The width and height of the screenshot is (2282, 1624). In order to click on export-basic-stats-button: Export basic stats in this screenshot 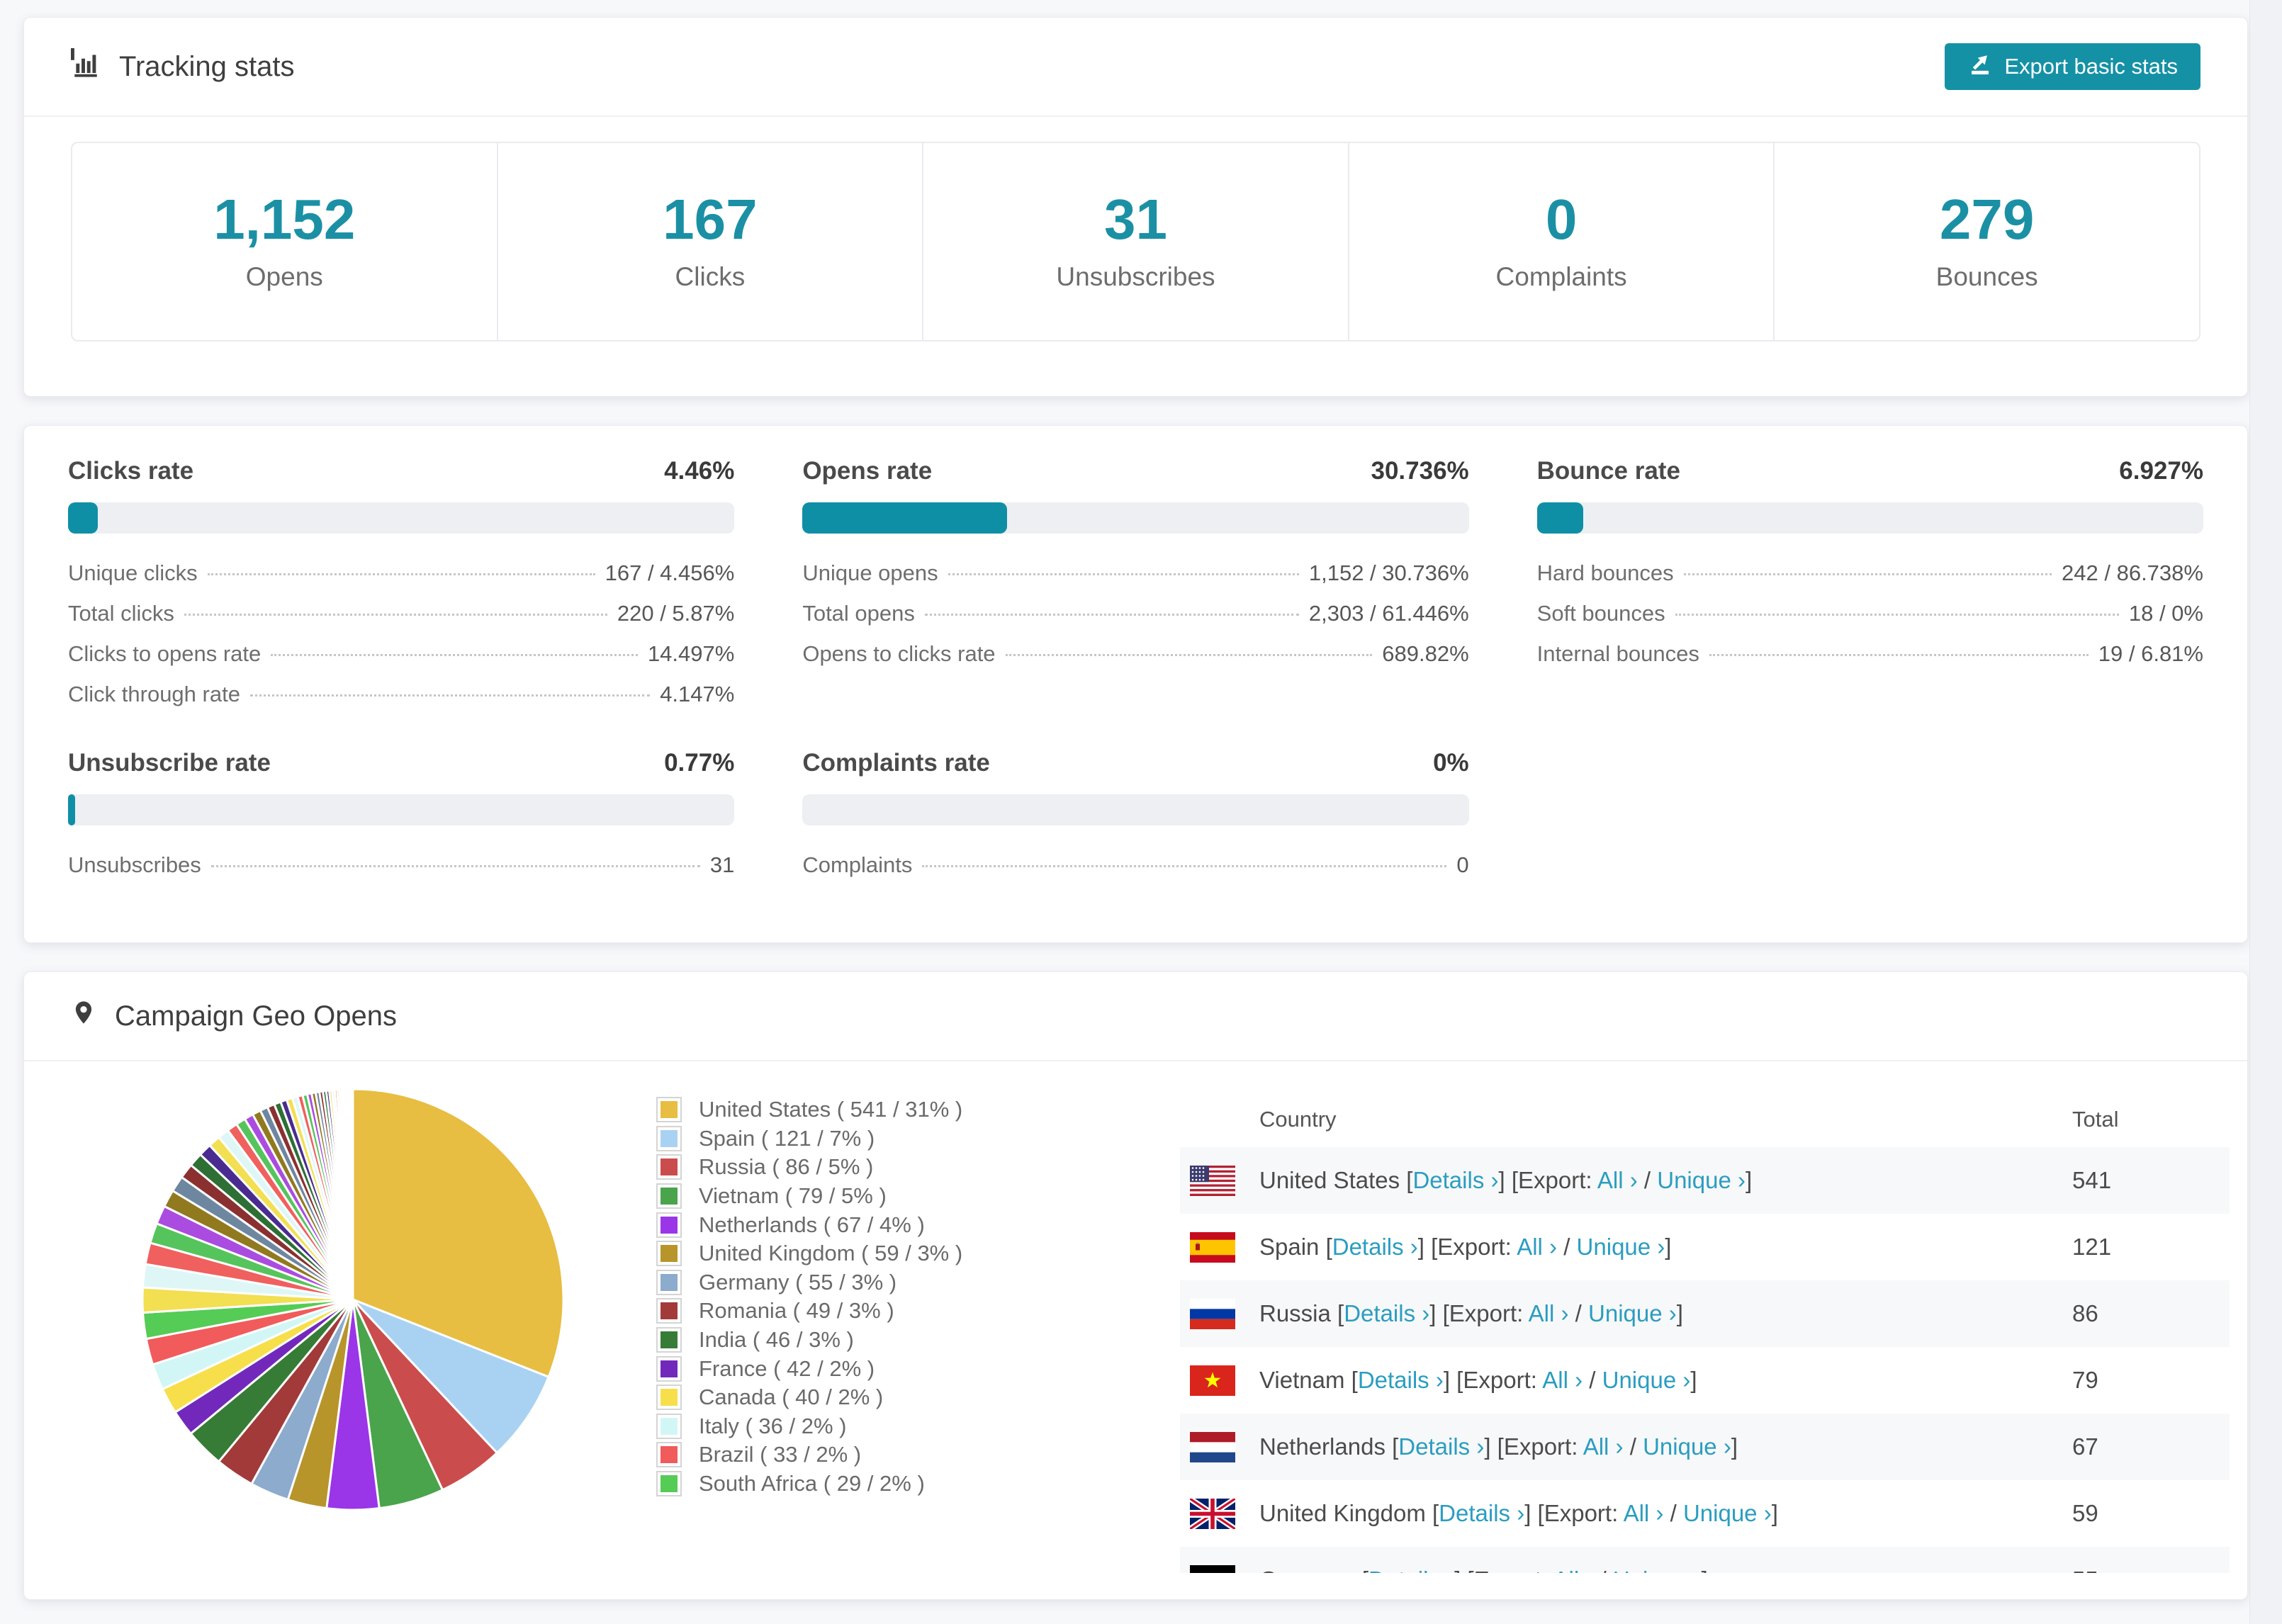, I will do `click(2072, 67)`.